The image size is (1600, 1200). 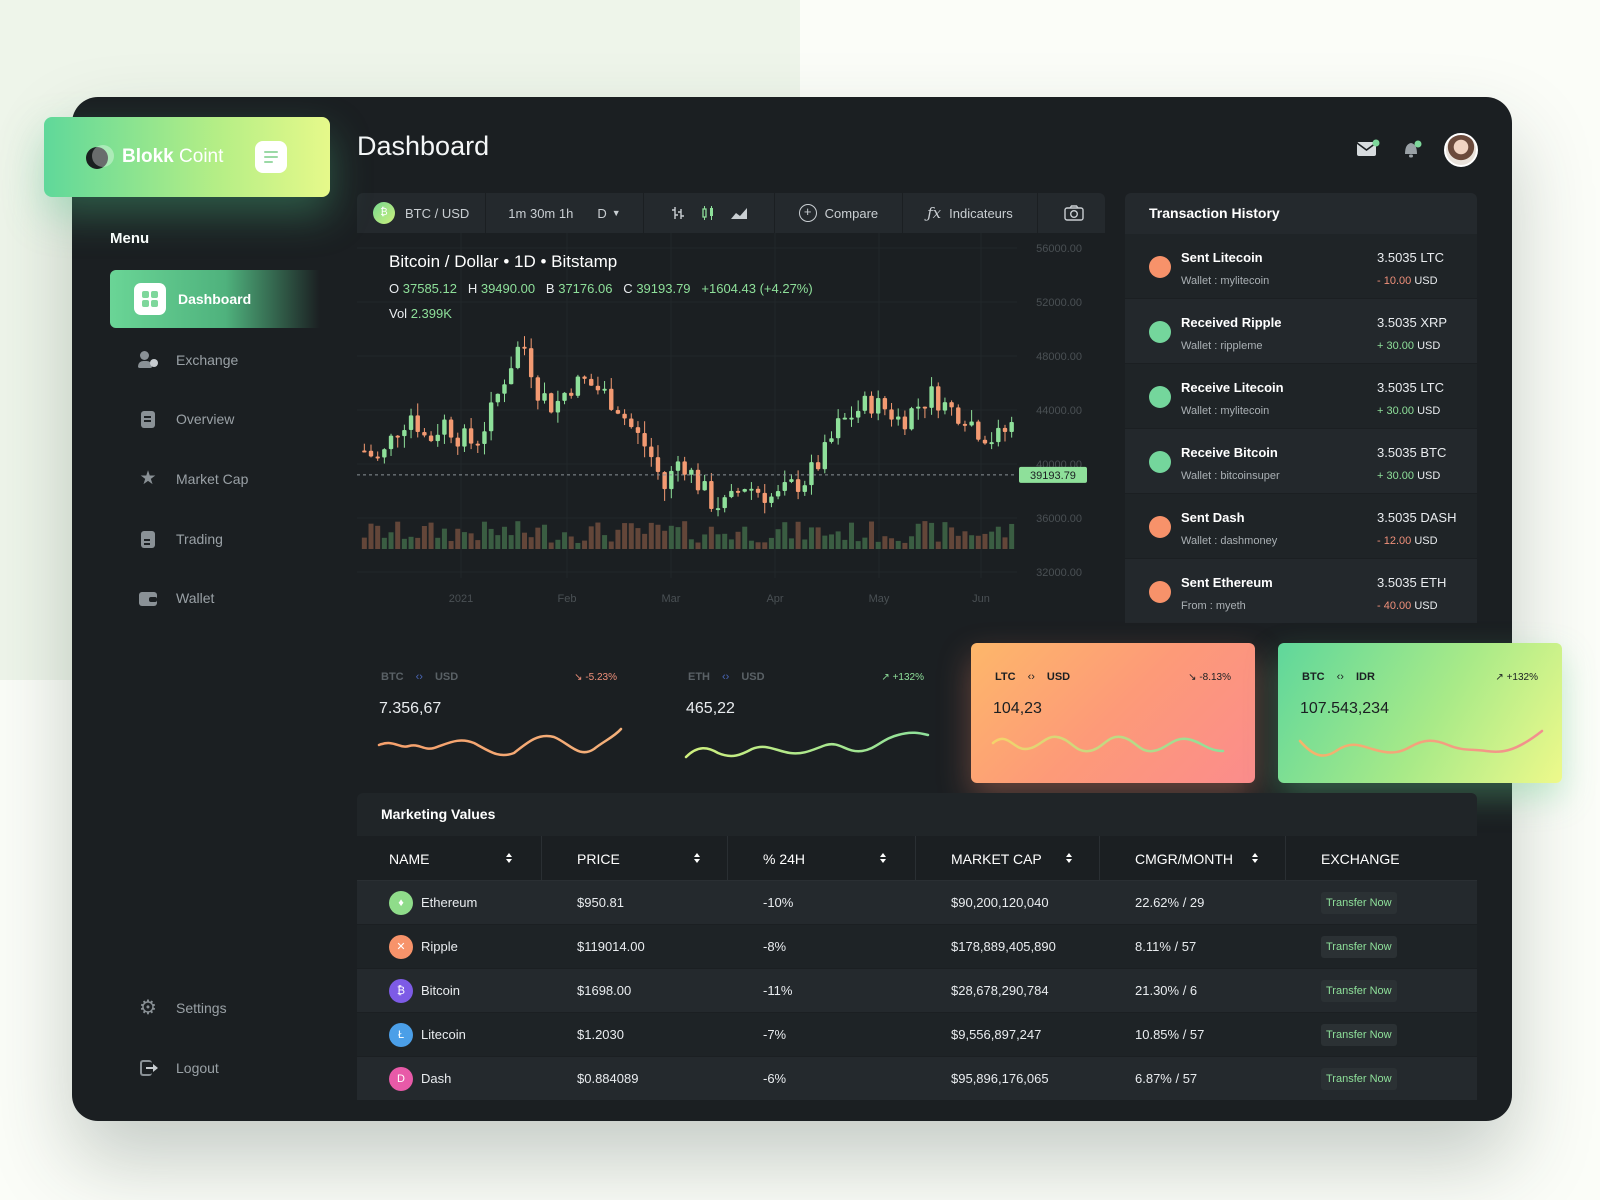 What do you see at coordinates (550, 288) in the screenshot?
I see `low-label: B` at bounding box center [550, 288].